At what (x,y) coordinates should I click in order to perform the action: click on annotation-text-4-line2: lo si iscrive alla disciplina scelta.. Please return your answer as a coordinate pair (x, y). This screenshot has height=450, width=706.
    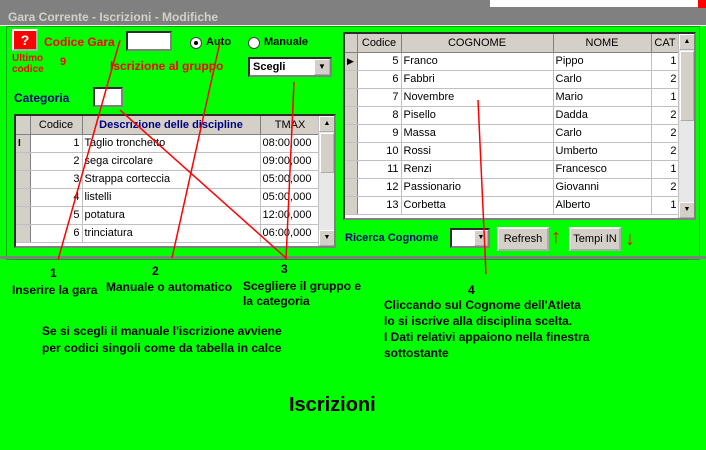
    Looking at the image, I should click on (478, 321).